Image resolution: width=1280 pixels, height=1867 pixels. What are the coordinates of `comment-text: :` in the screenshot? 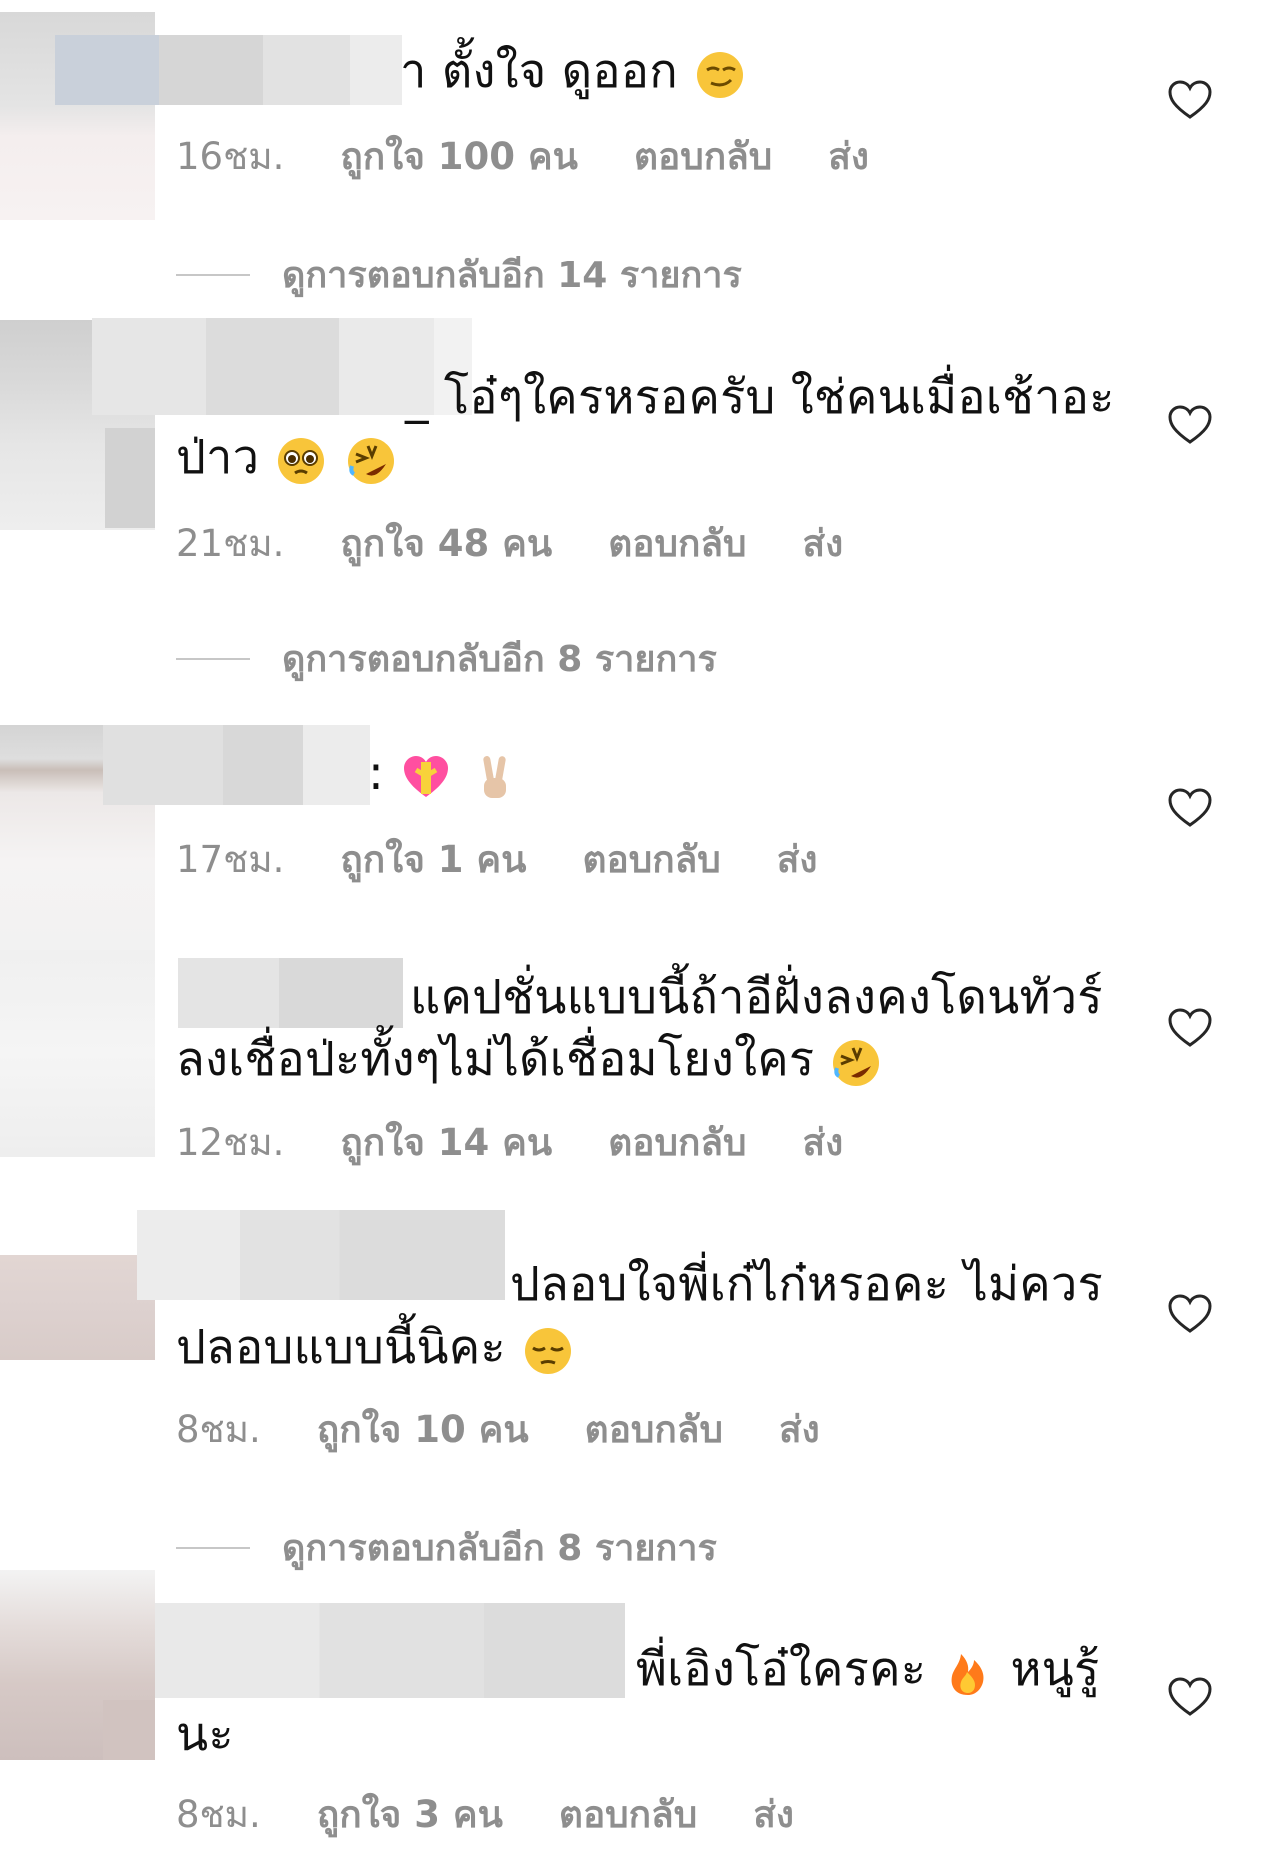 It's located at (445, 774).